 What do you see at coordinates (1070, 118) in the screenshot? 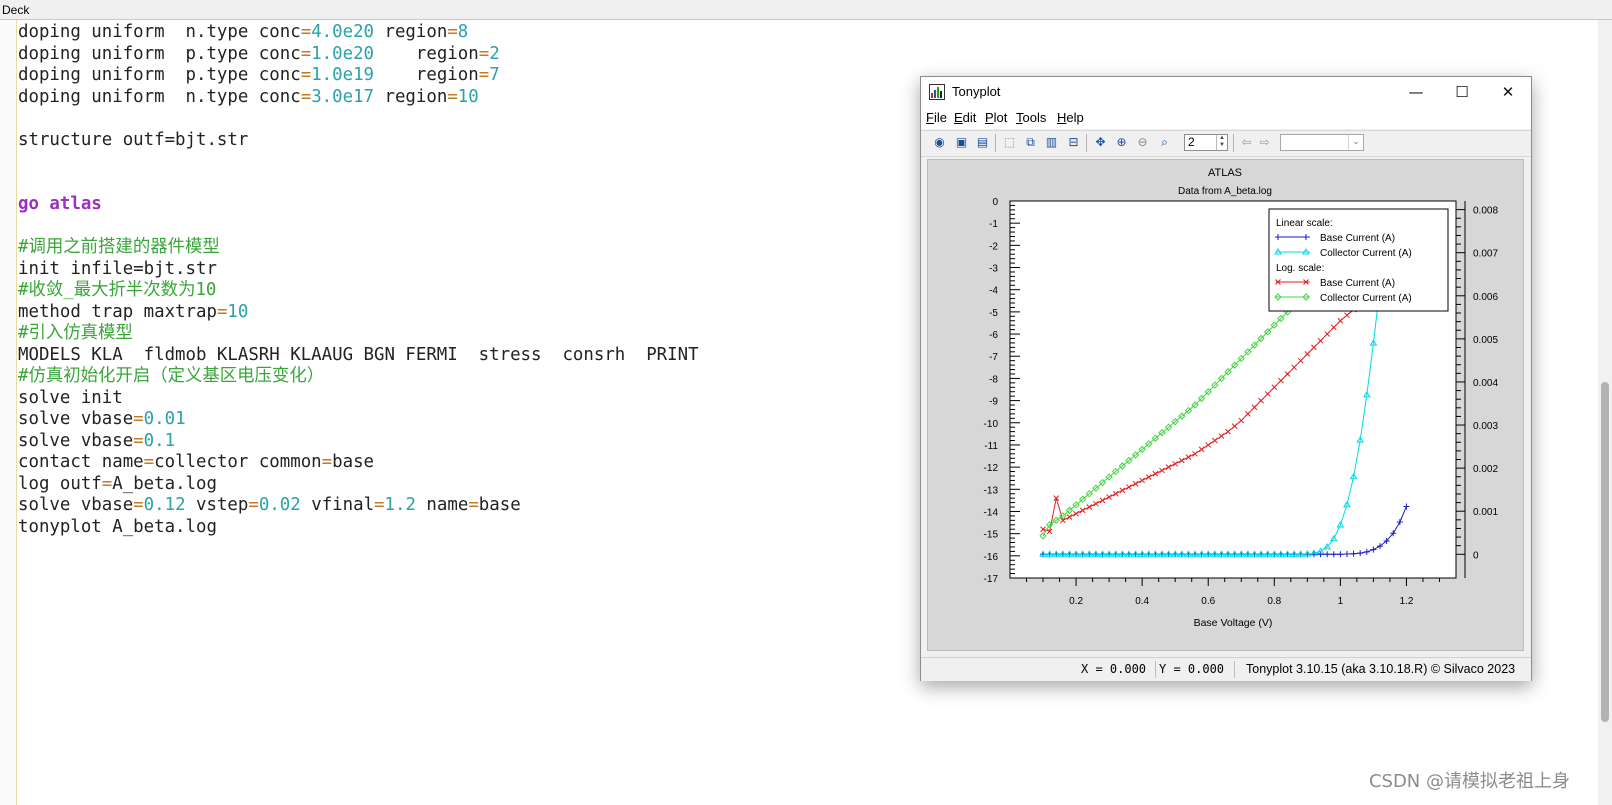
I see `menu-help: Help` at bounding box center [1070, 118].